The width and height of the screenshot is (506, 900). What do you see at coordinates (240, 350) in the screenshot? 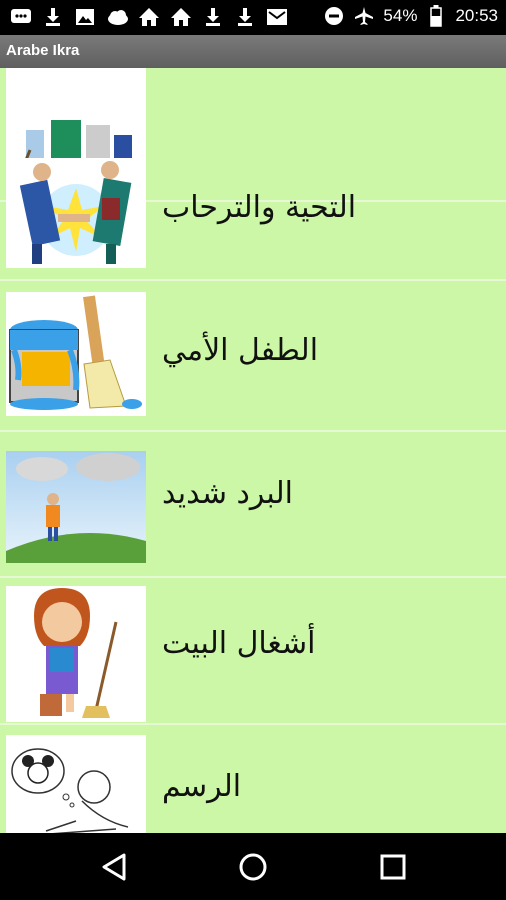
I see `list-item-label: الطفل الأمي` at bounding box center [240, 350].